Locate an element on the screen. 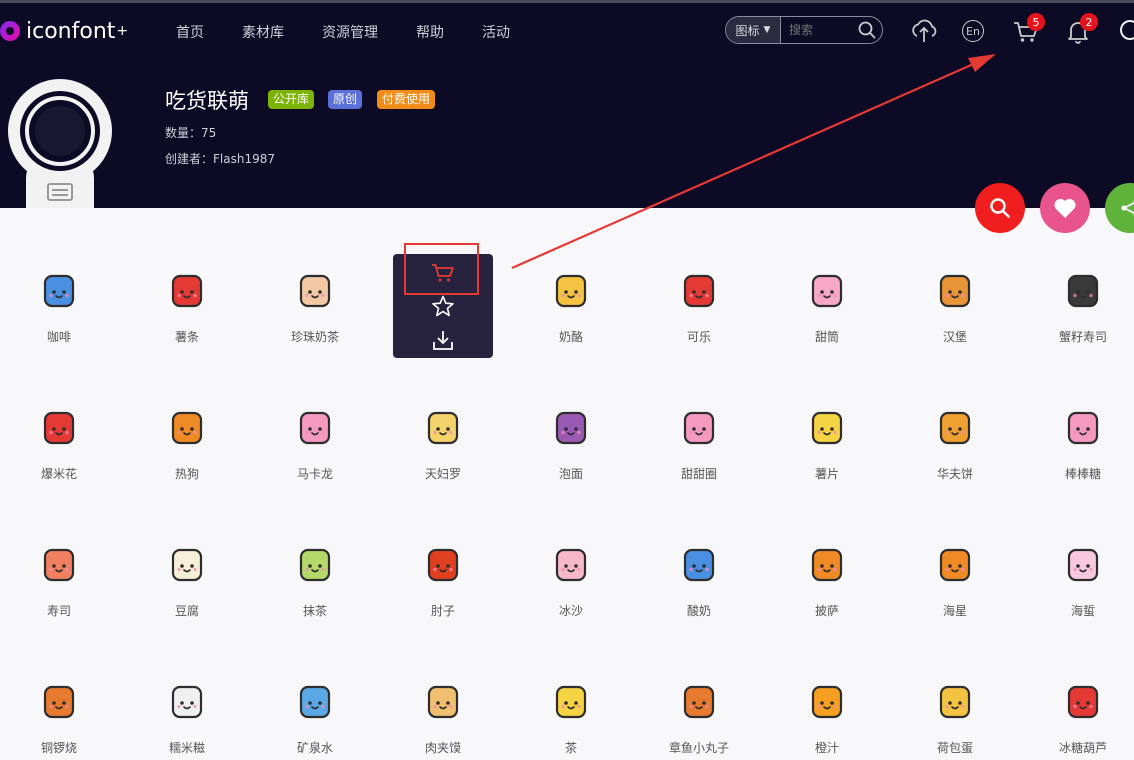  icon-card: 甜甜圈 is located at coordinates (699, 444).